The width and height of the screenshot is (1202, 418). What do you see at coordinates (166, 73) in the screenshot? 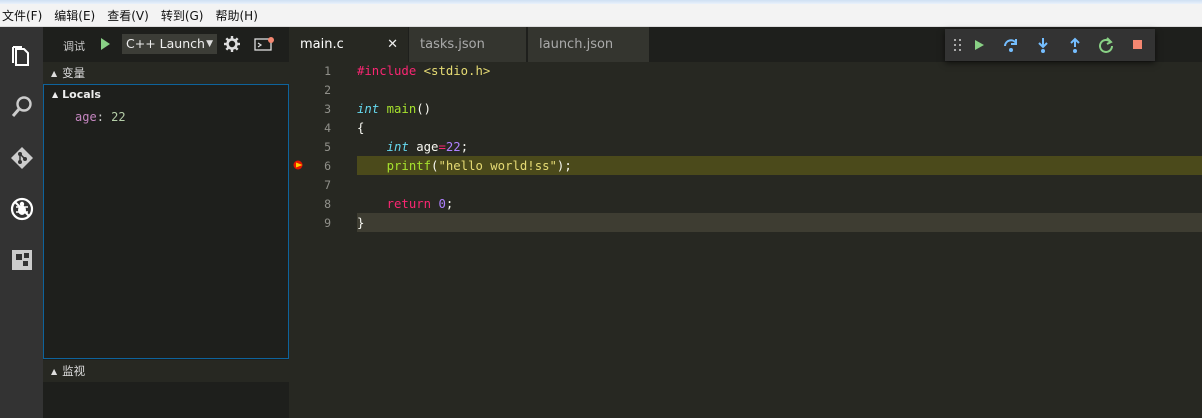
I see `variables-section-header: ▲ 变量` at bounding box center [166, 73].